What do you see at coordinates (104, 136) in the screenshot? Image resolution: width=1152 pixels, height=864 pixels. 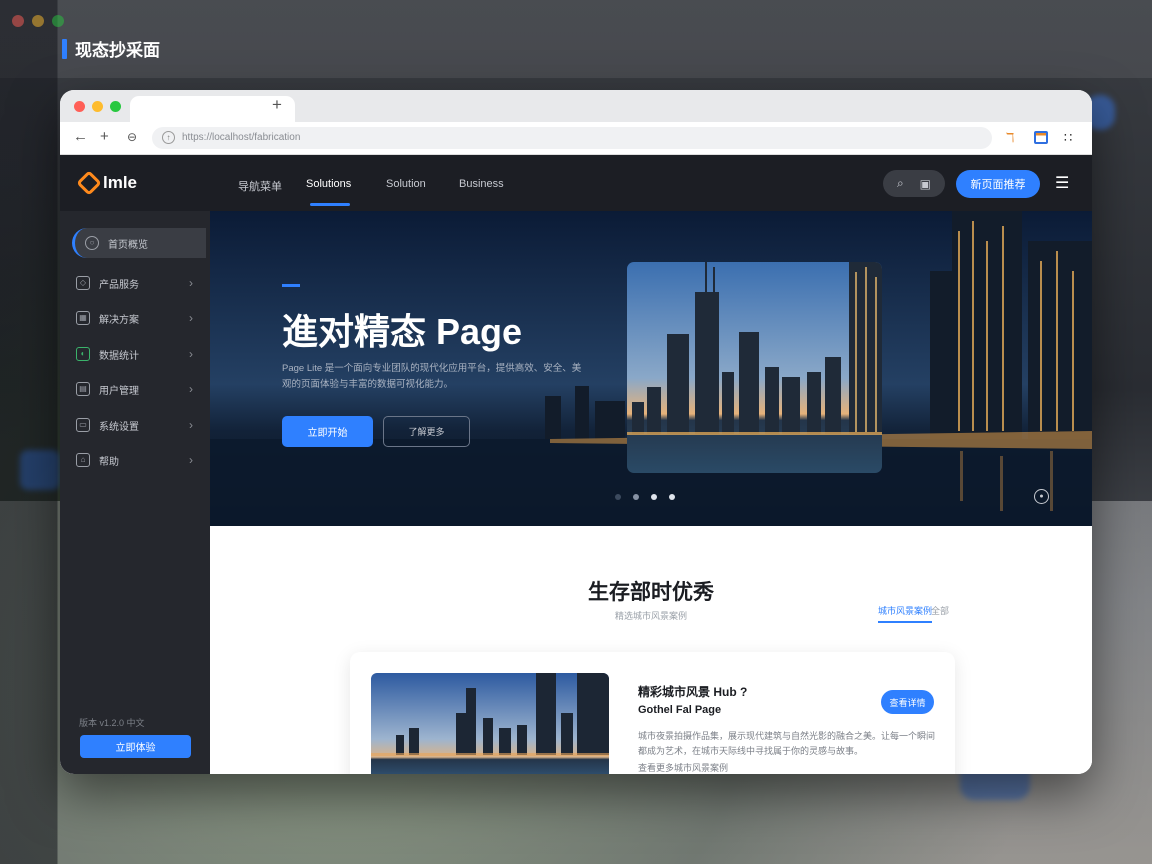 I see `forward-button: +` at bounding box center [104, 136].